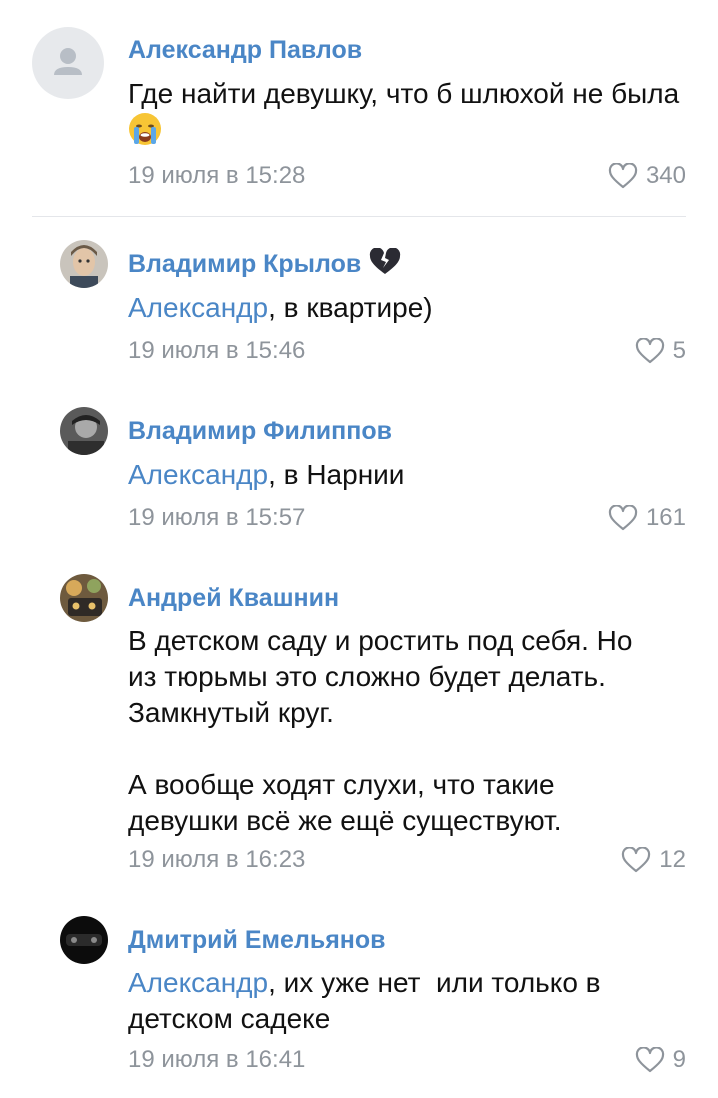 The image size is (718, 1098). What do you see at coordinates (216, 351) in the screenshot?
I see `comment-timestamp: 19 июля в 15:46` at bounding box center [216, 351].